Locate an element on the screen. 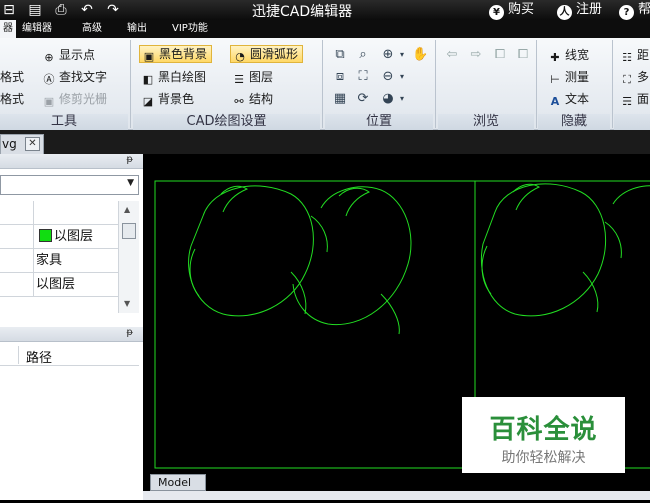 This screenshot has width=650, height=503. area-button: ☴ 面 is located at coordinates (634, 99).